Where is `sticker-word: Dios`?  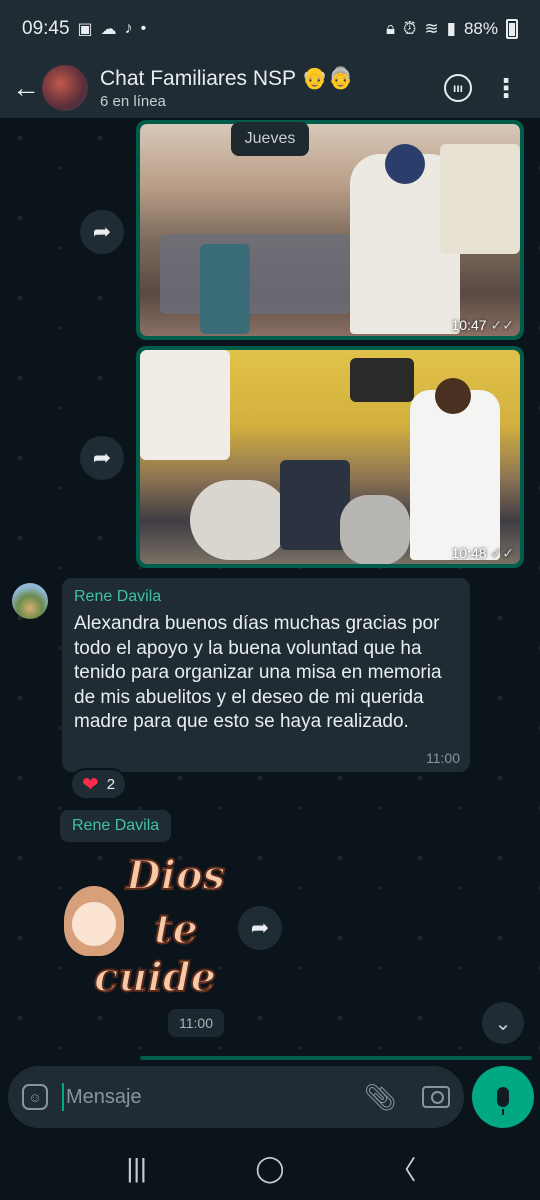
sticker-word: Dios is located at coordinates (175, 875).